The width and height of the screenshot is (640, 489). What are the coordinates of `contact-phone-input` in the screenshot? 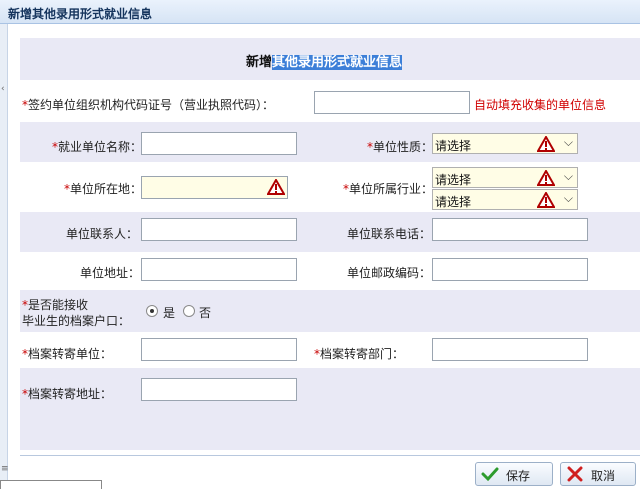 It's located at (510, 229).